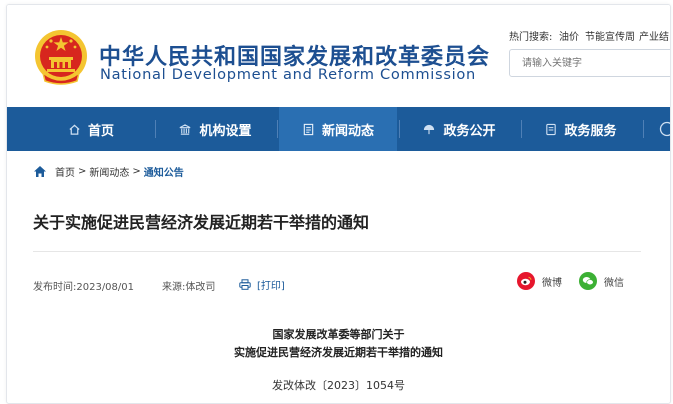  Describe the element at coordinates (610, 35) in the screenshot. I see `hot-search-link: 节能宣传周` at that location.